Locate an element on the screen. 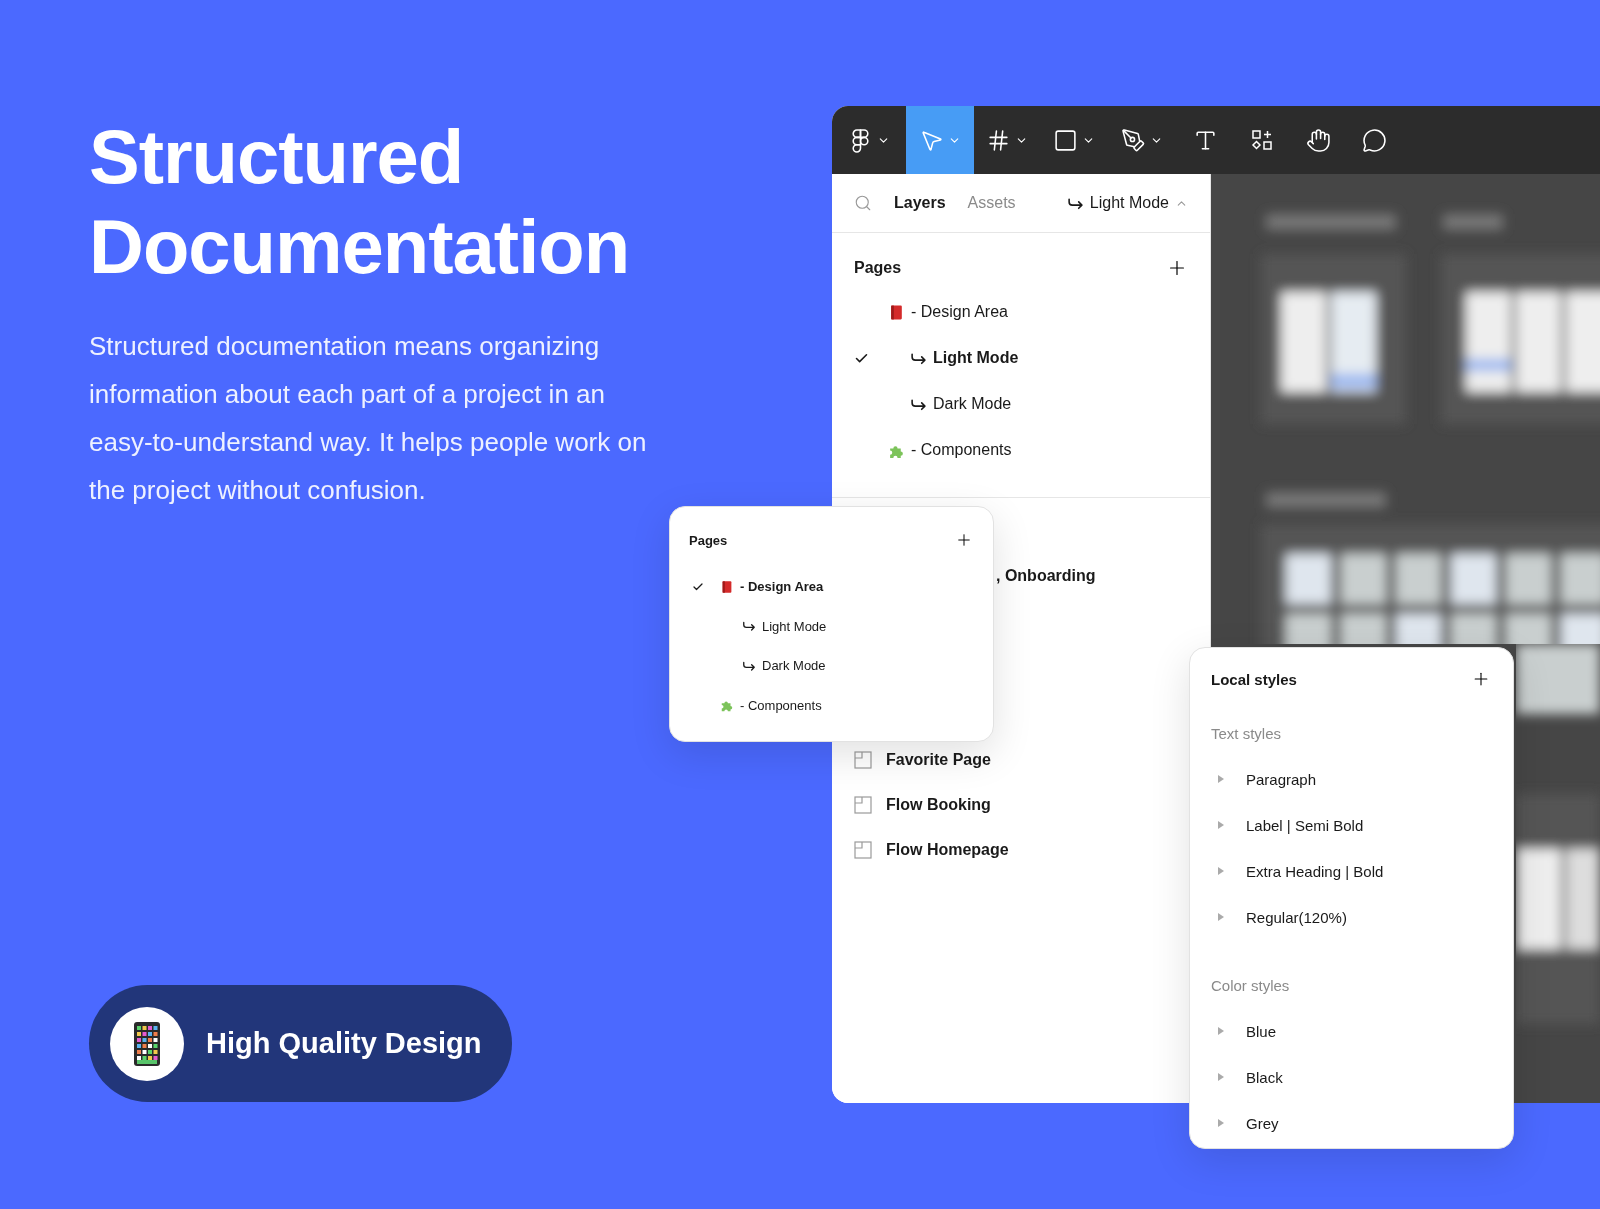  badge-label: High Quality Design is located at coordinates (344, 1043).